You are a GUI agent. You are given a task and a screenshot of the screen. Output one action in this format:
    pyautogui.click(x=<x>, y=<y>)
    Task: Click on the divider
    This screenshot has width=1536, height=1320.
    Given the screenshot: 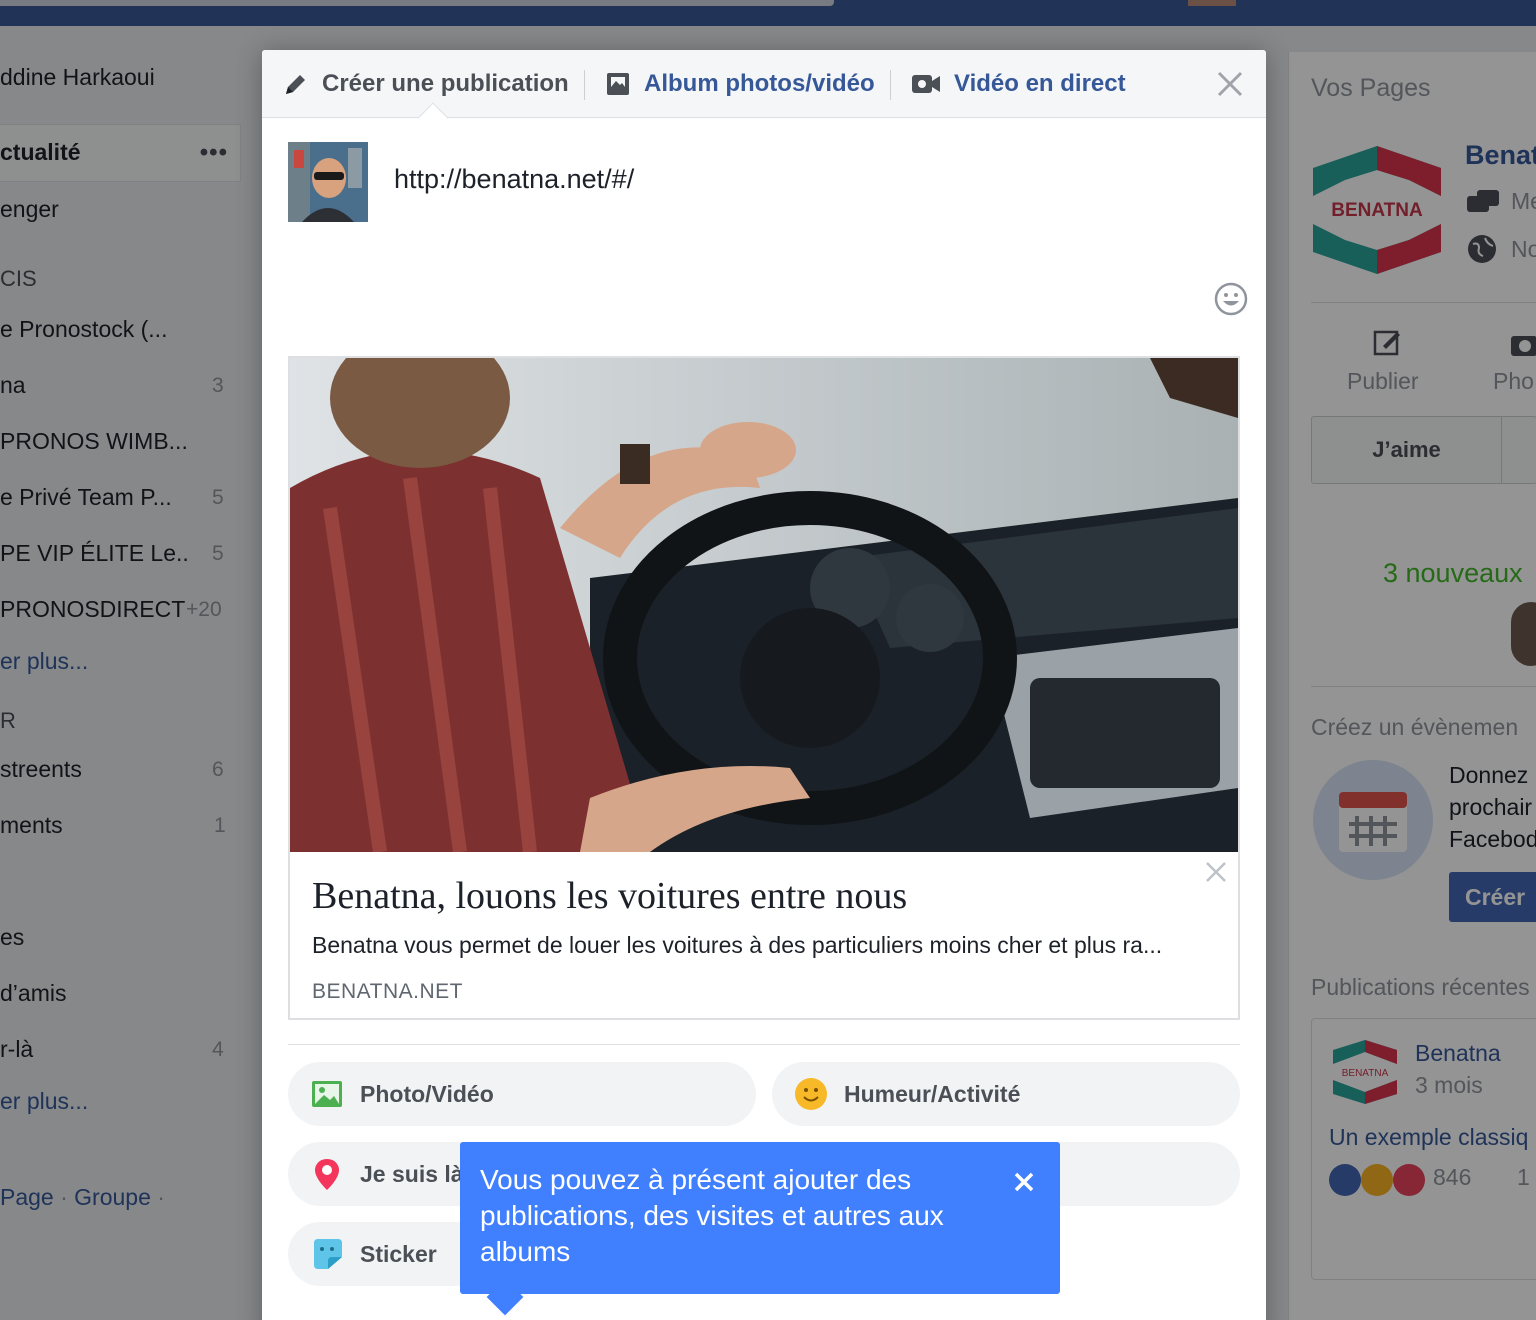 What is the action you would take?
    pyautogui.click(x=764, y=1044)
    